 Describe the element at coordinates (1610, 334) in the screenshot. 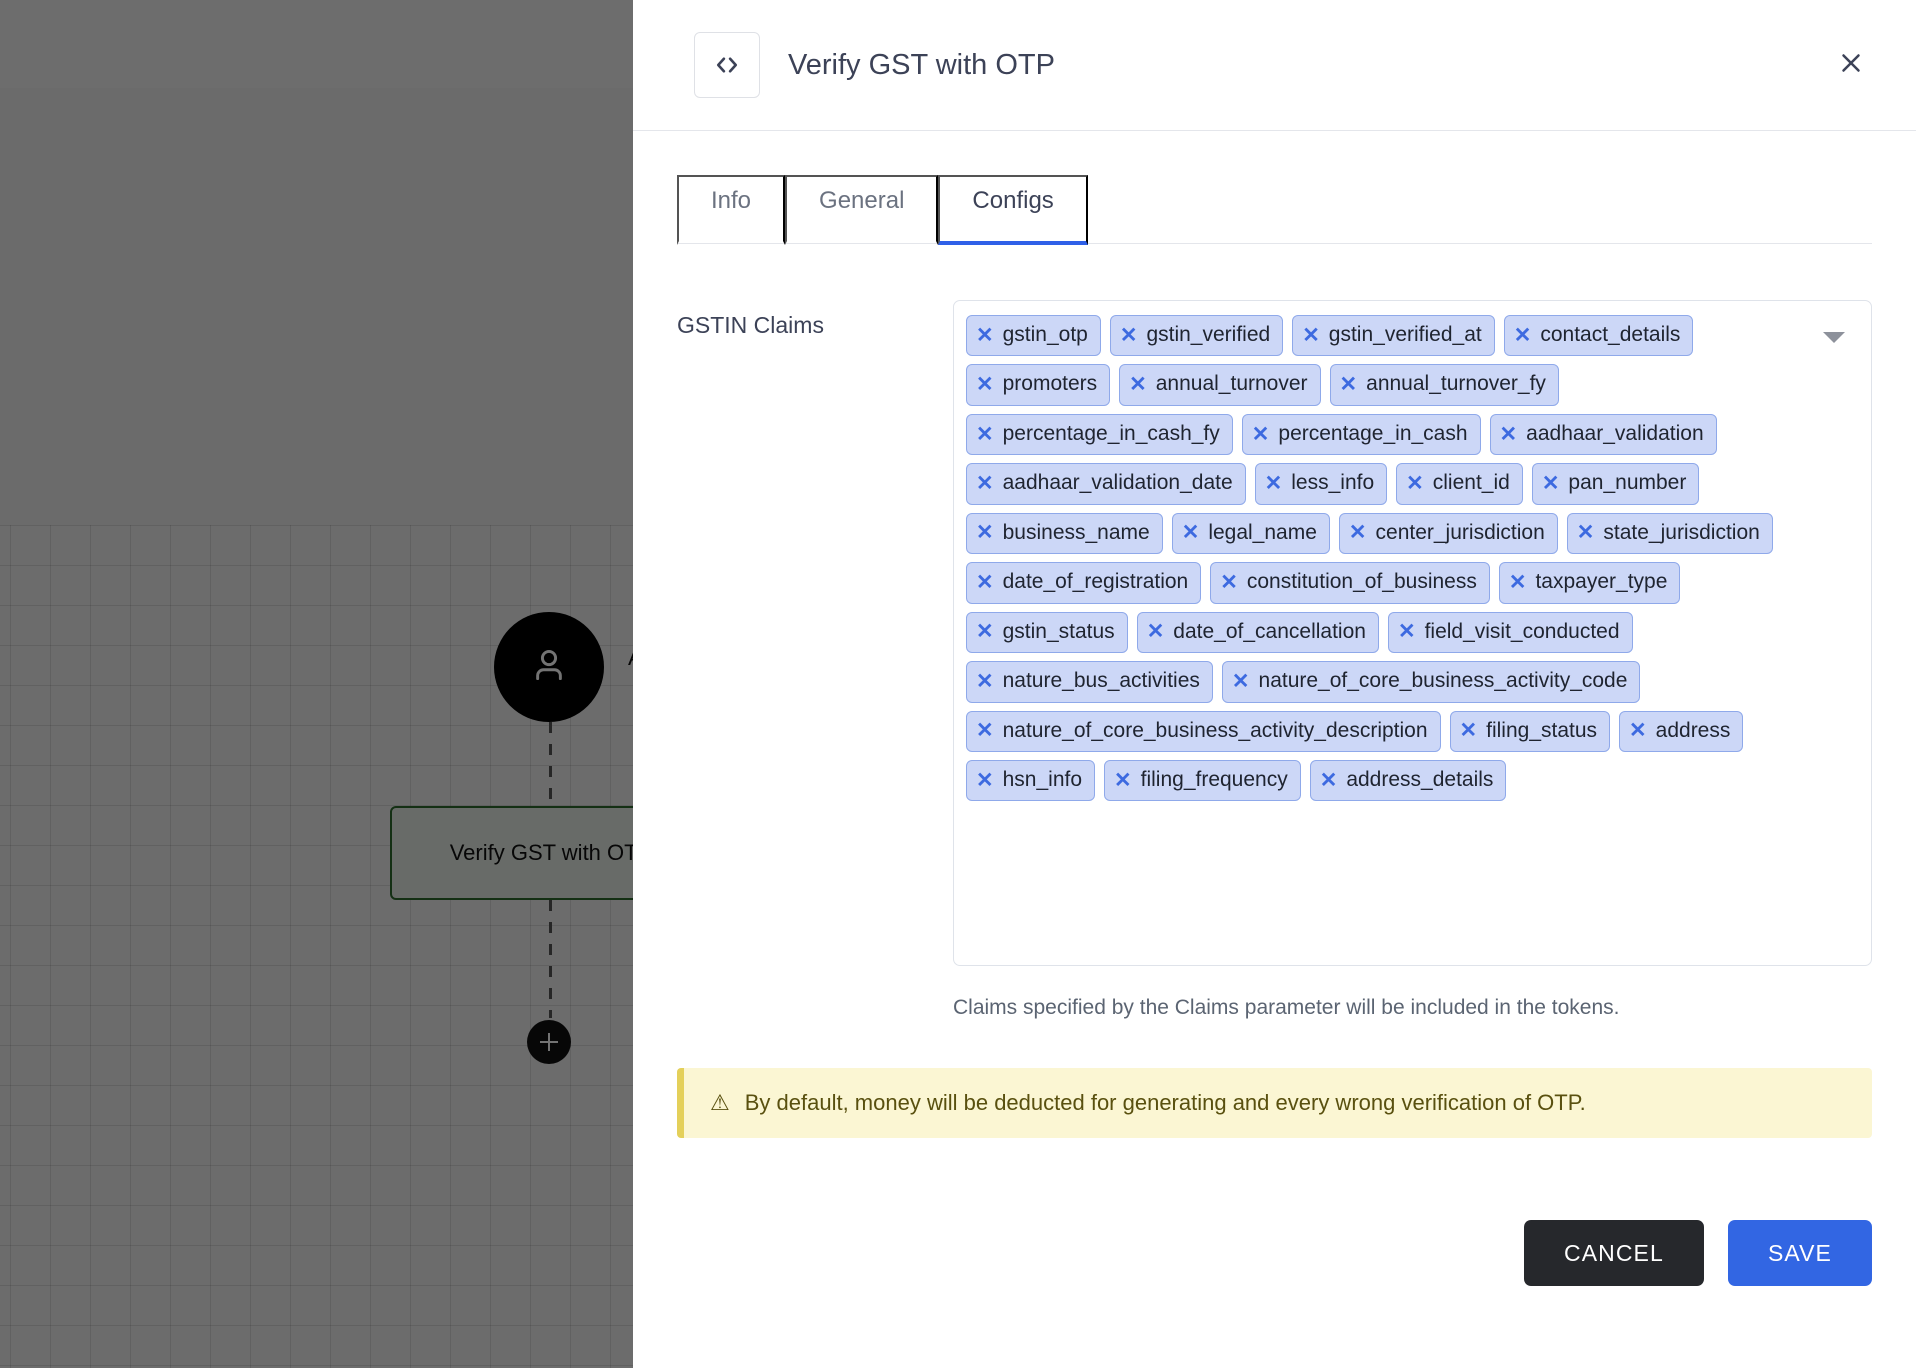

I see `chip-label: contact_details` at that location.